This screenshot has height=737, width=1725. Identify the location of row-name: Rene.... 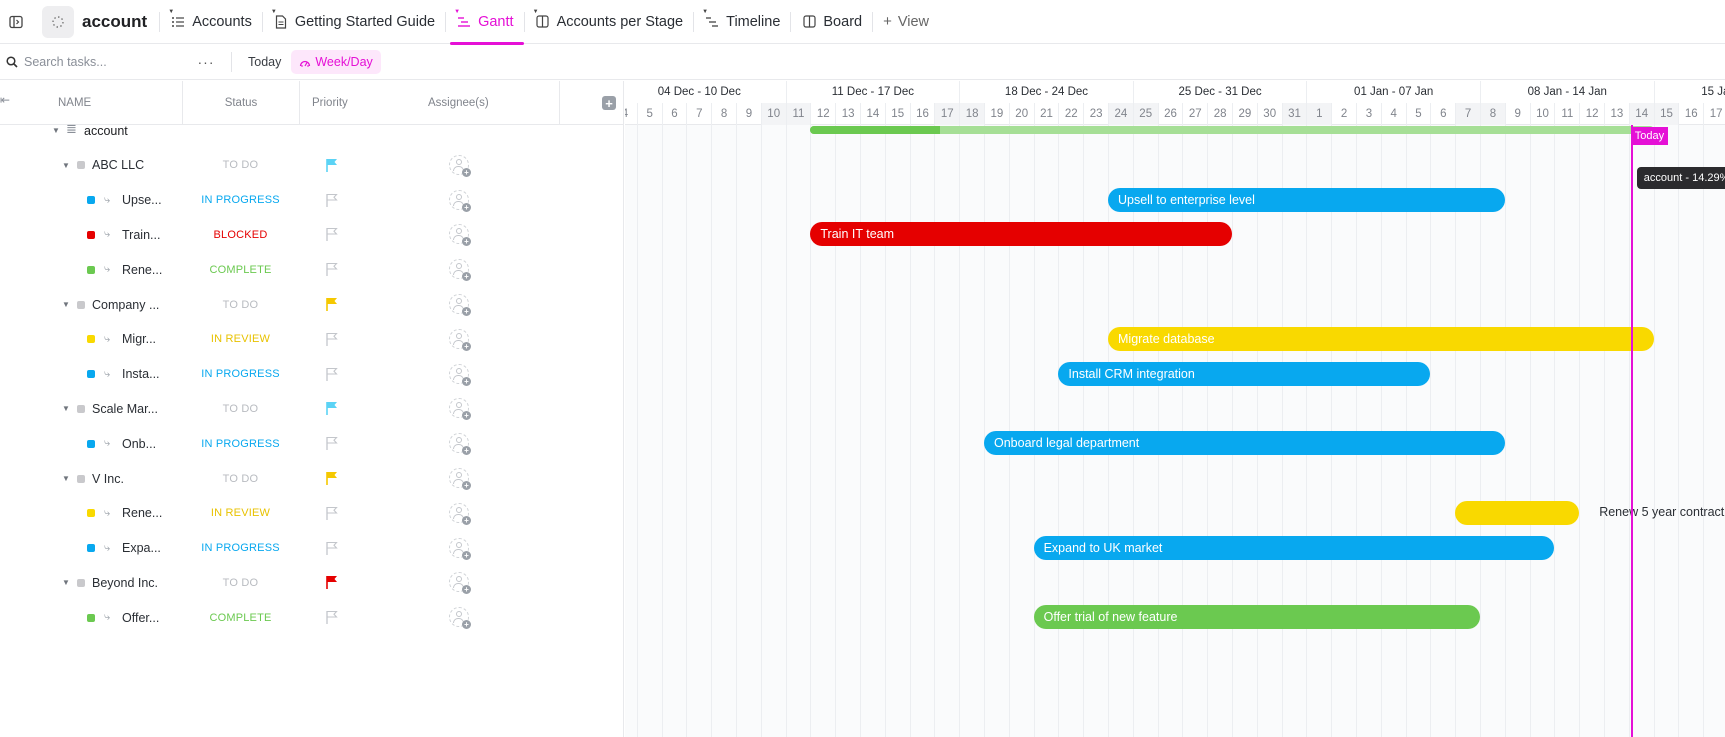
(142, 513).